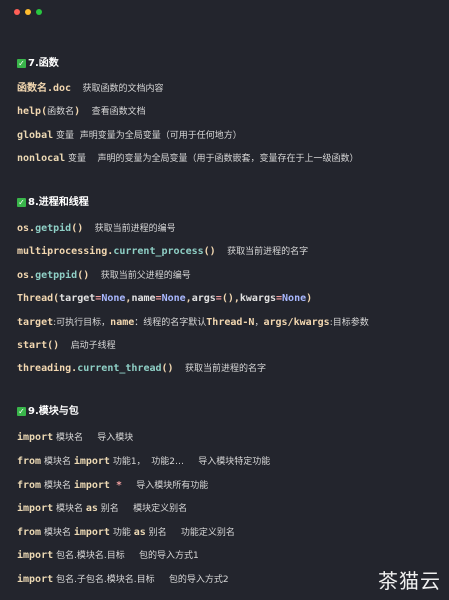 This screenshot has width=449, height=600. What do you see at coordinates (129, 229) in the screenshot?
I see `code-token-cn: 获取当前进程的编号` at bounding box center [129, 229].